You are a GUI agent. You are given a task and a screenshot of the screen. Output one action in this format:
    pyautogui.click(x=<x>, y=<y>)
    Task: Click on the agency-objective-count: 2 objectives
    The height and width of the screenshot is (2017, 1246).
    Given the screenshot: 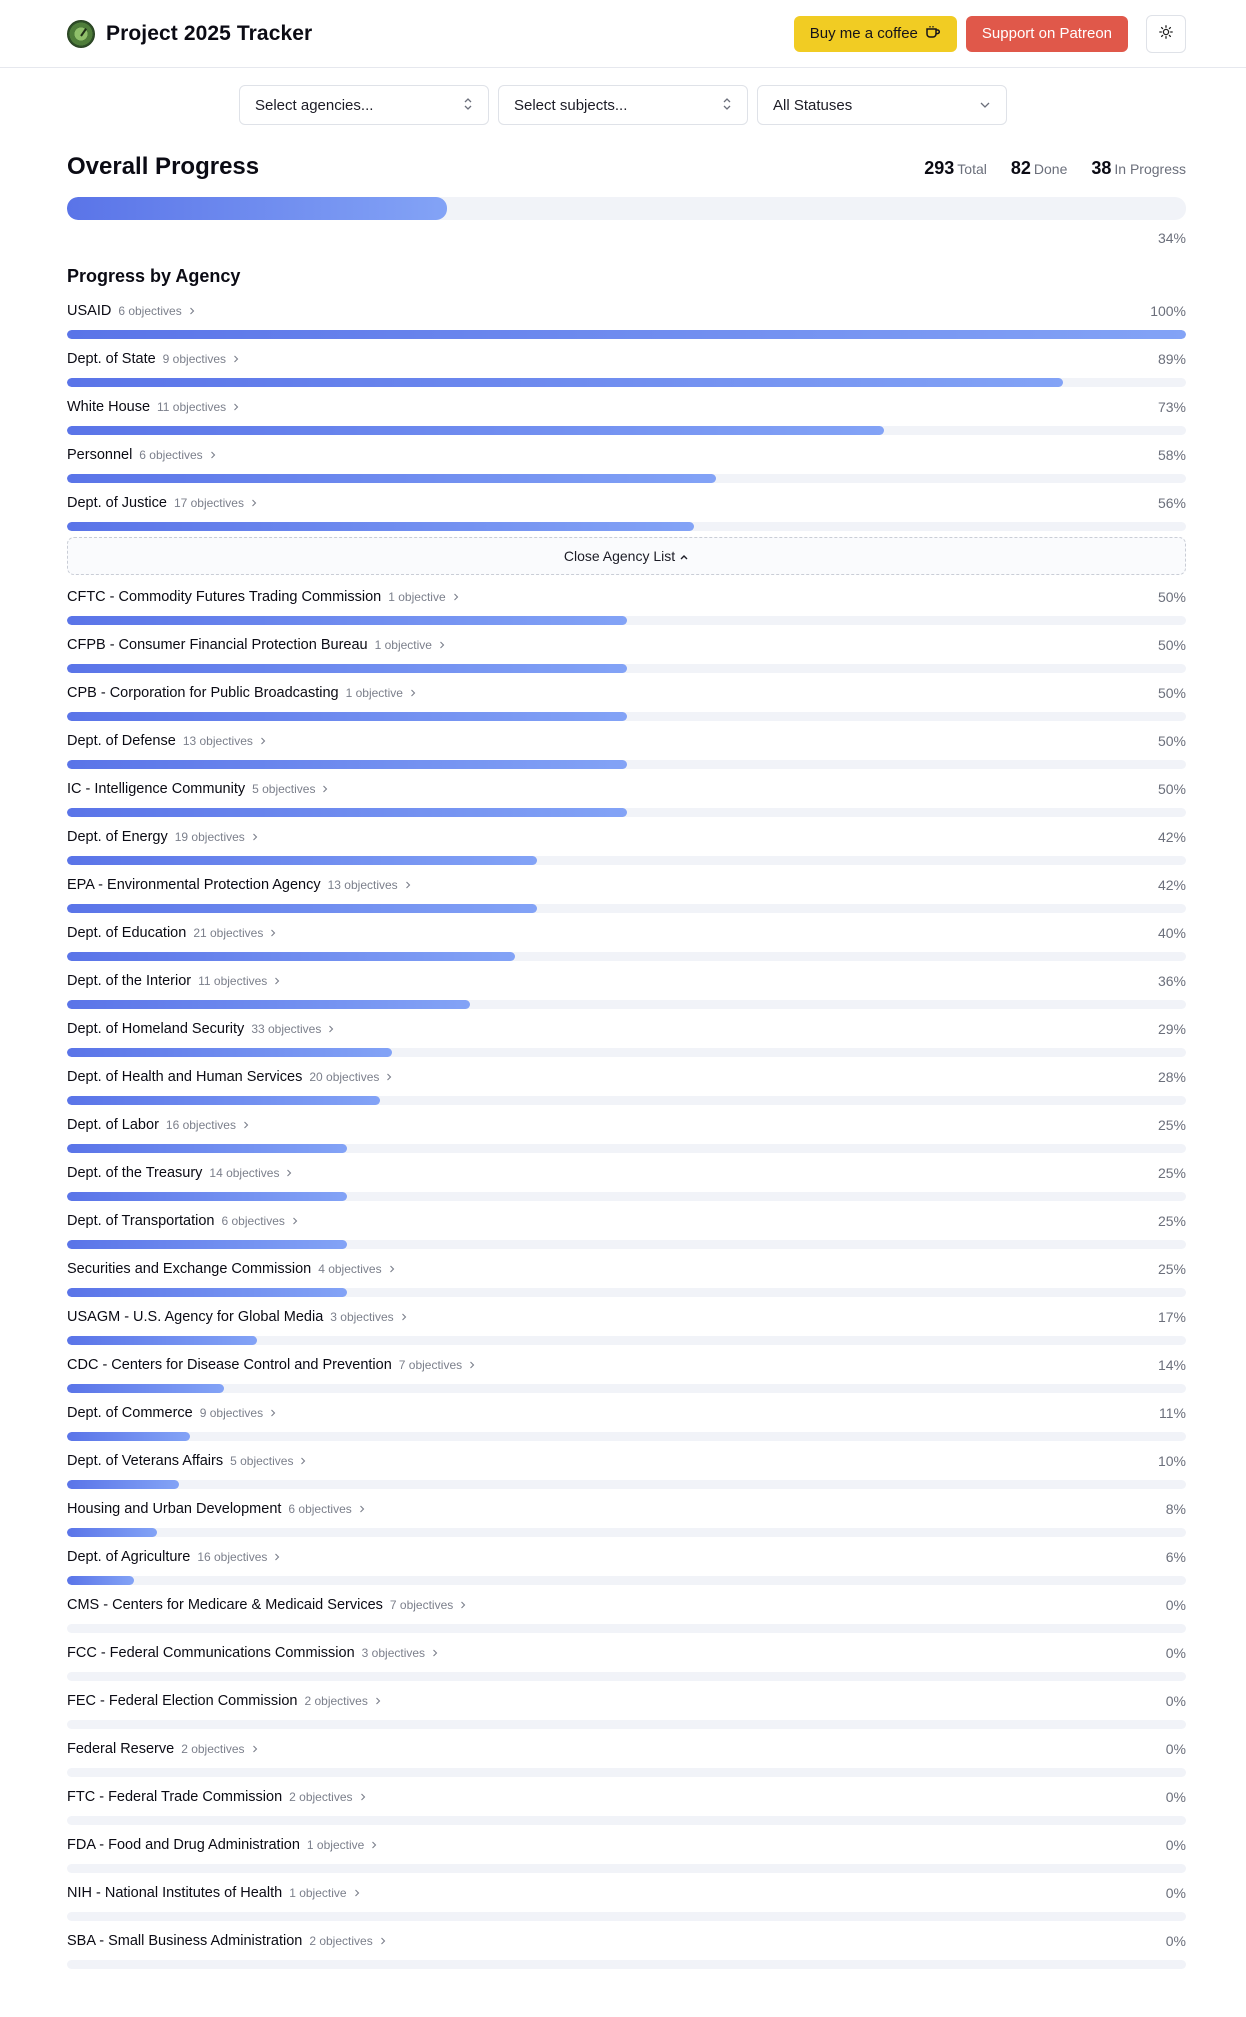 What is the action you would take?
    pyautogui.click(x=321, y=1797)
    